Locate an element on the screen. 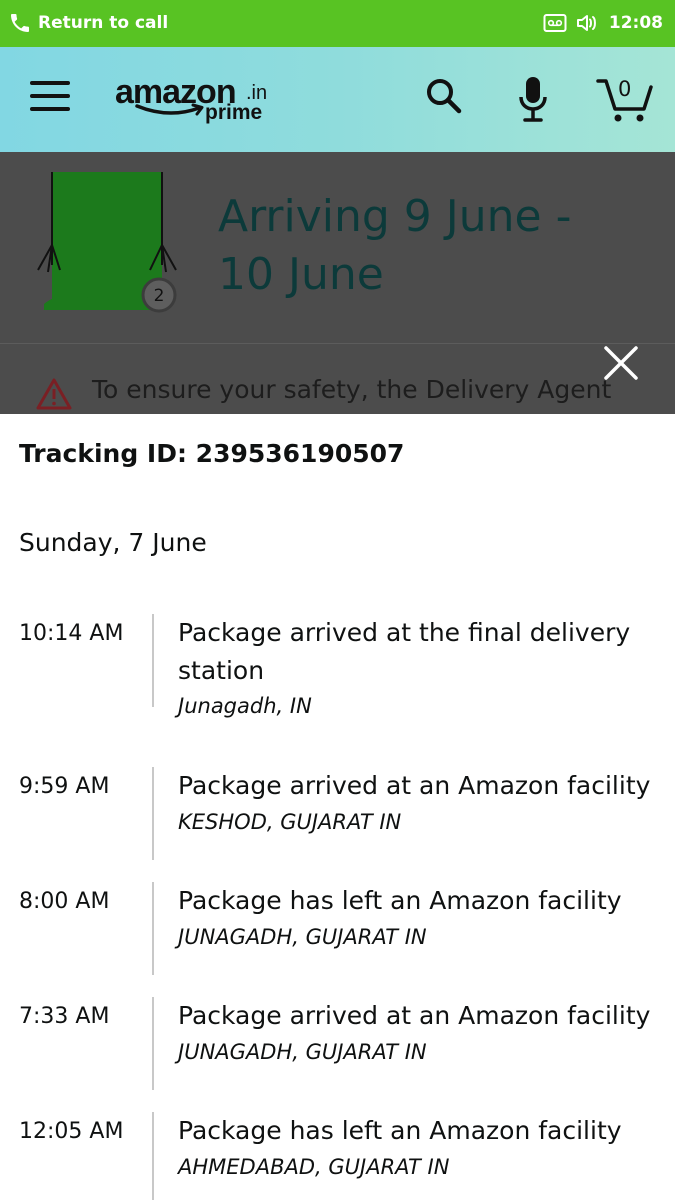 This screenshot has width=675, height=1200. app-header: amazon .in prime 0 is located at coordinates (337, 99).